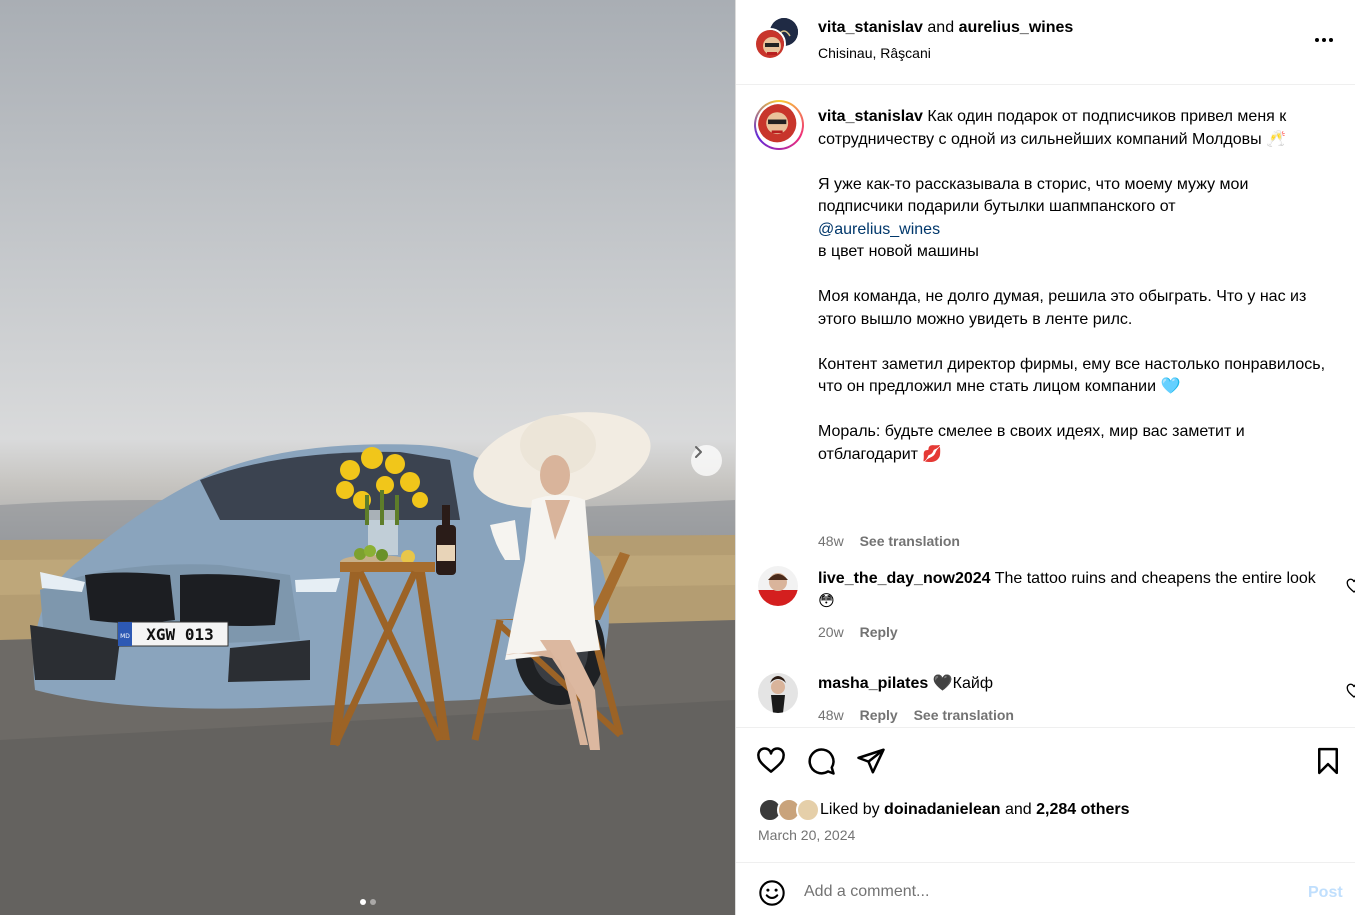  I want to click on comment-meta: 48w Reply See translation, so click(922, 715).